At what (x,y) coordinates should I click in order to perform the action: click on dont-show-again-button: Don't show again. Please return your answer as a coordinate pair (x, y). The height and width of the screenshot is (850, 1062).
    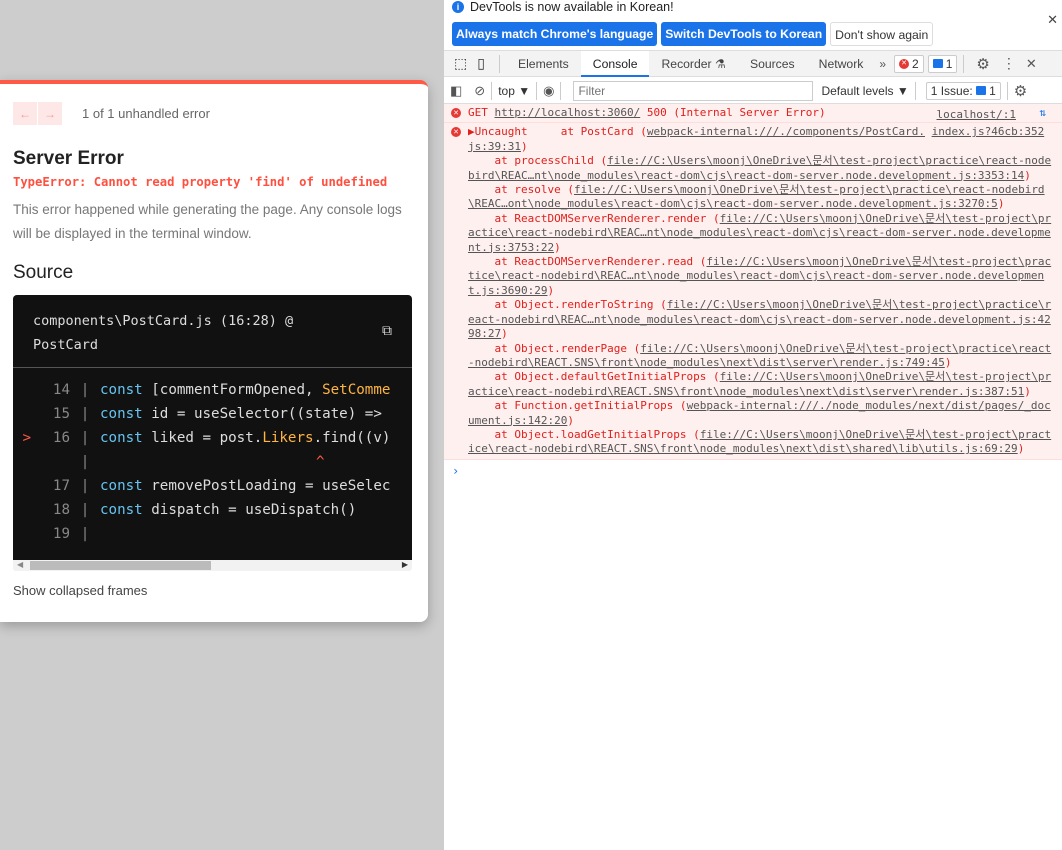
    Looking at the image, I should click on (882, 34).